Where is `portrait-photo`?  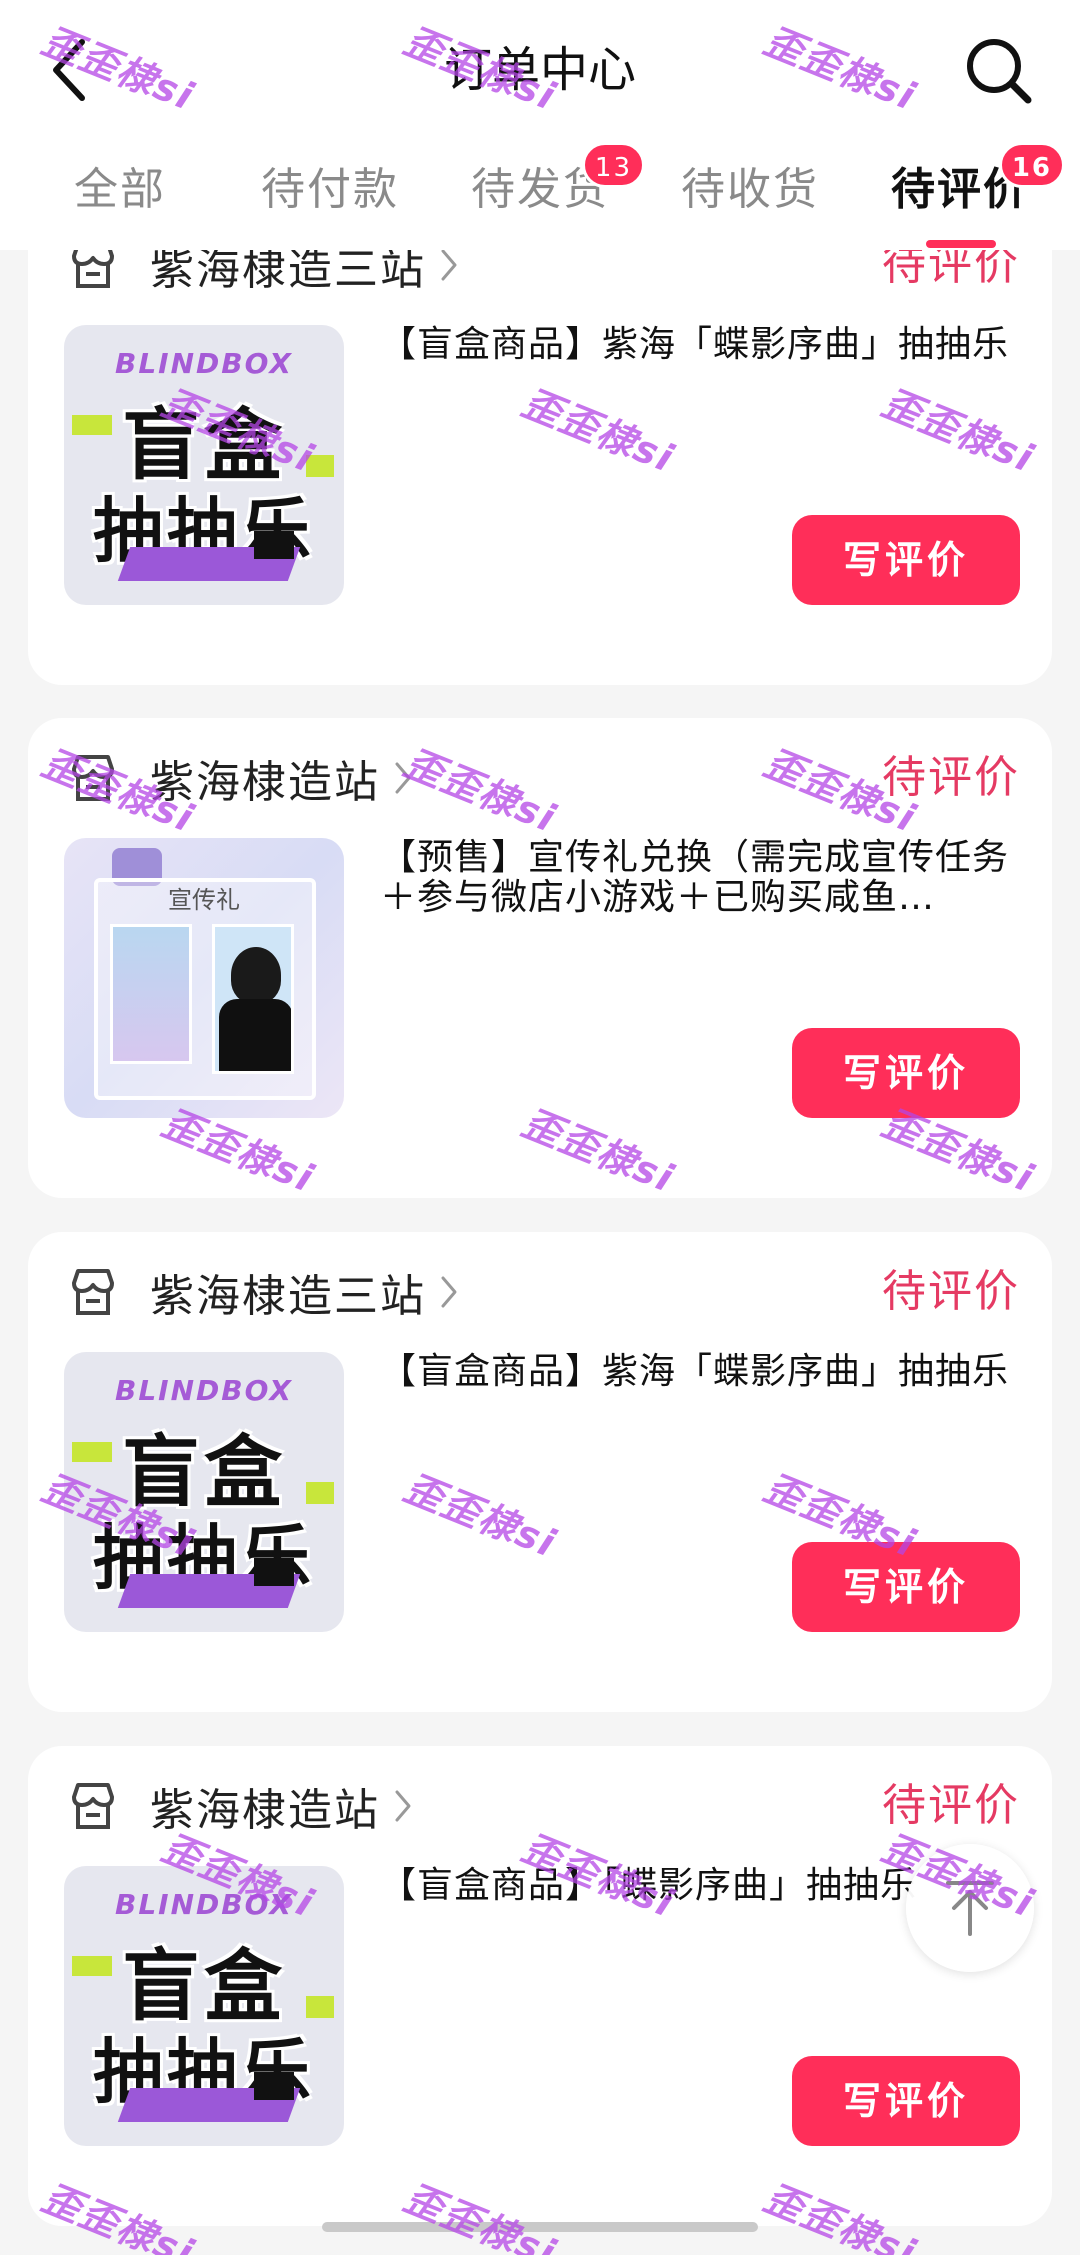 portrait-photo is located at coordinates (253, 999).